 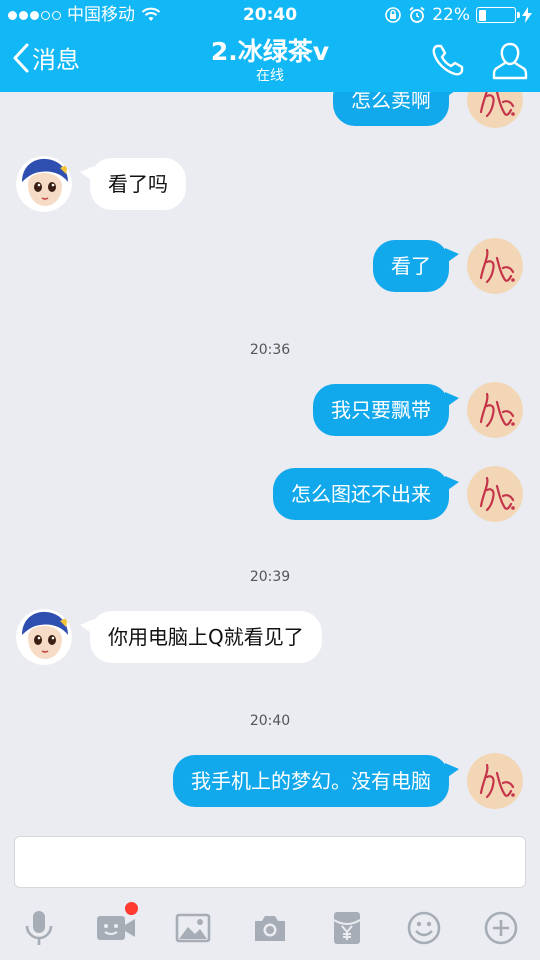 What do you see at coordinates (417, 14) in the screenshot?
I see `alarm-icon` at bounding box center [417, 14].